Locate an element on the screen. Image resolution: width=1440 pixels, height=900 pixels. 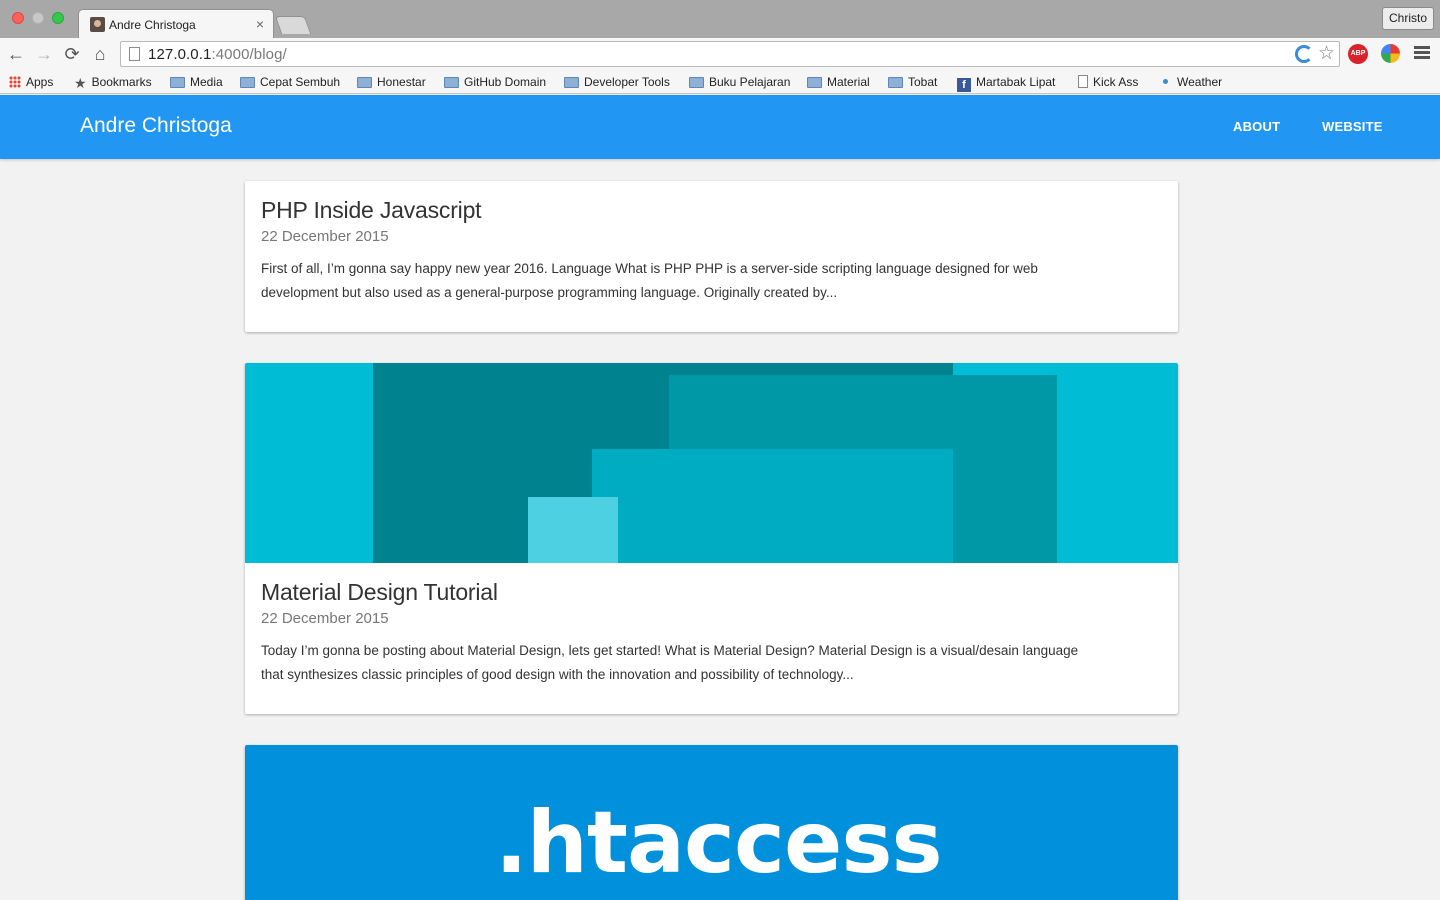
bookmark-buku-pelajaran: Buku Pelajaran is located at coordinates (739, 82).